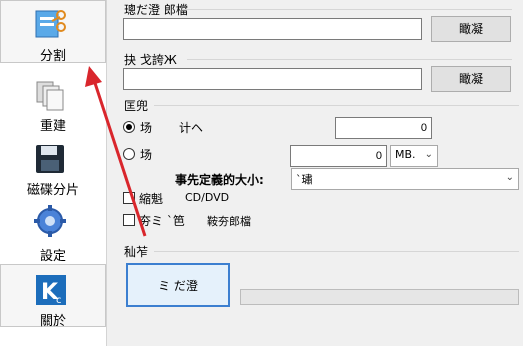 The image size is (523, 346). Describe the element at coordinates (51, 24) in the screenshot. I see `split-file-icon` at that location.